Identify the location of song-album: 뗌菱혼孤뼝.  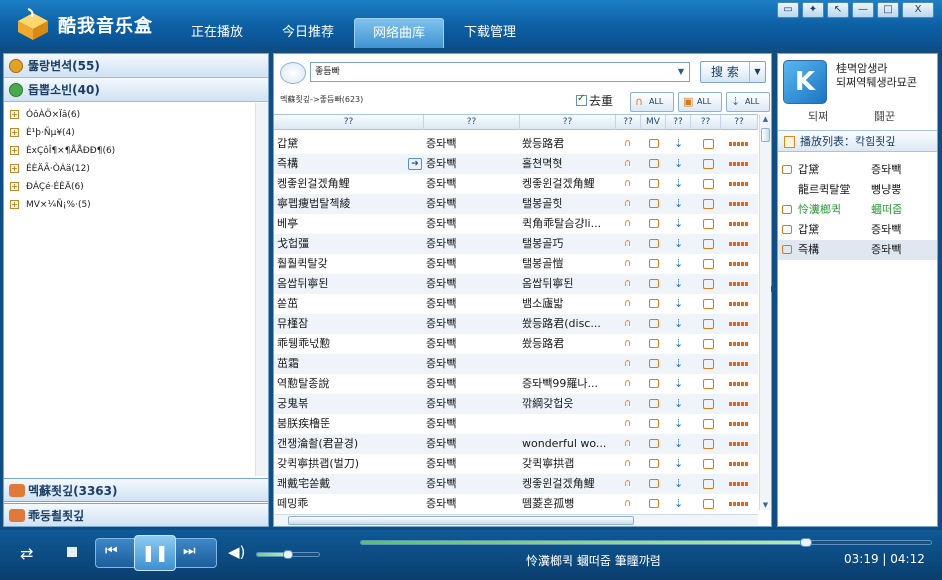
(570, 504).